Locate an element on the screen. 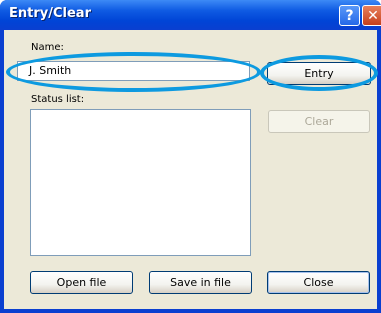 The width and height of the screenshot is (381, 313). name-label: Name: is located at coordinates (47, 47).